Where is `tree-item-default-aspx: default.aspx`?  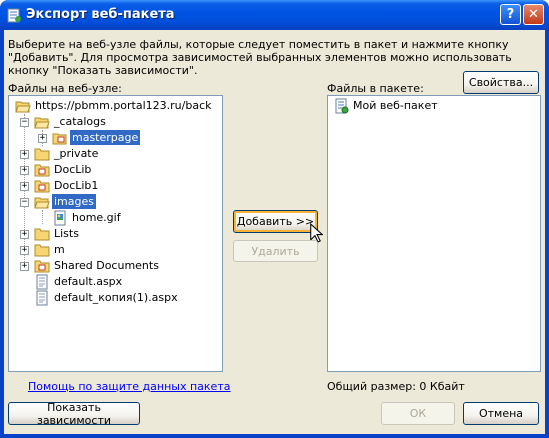
tree-item-default-aspx: default.aspx is located at coordinates (114, 282).